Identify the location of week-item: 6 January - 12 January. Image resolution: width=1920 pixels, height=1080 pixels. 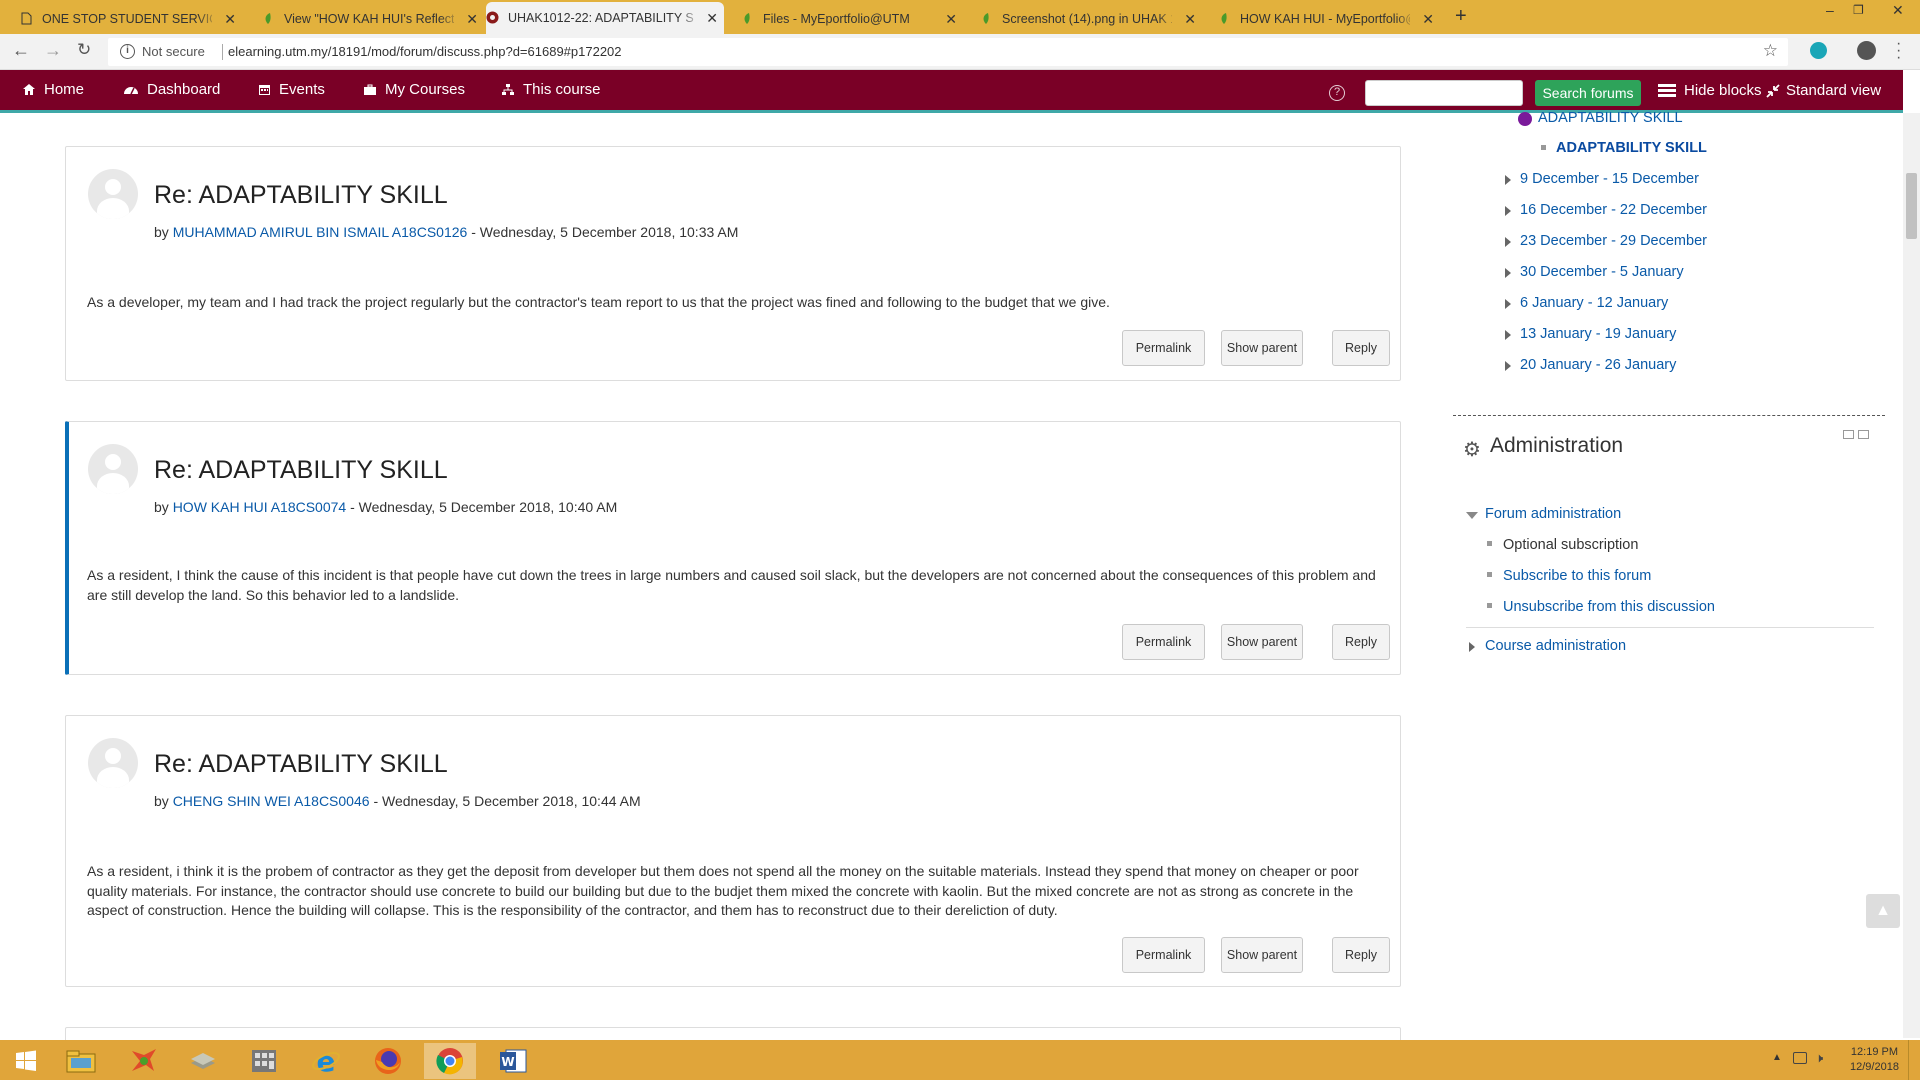
(1594, 303).